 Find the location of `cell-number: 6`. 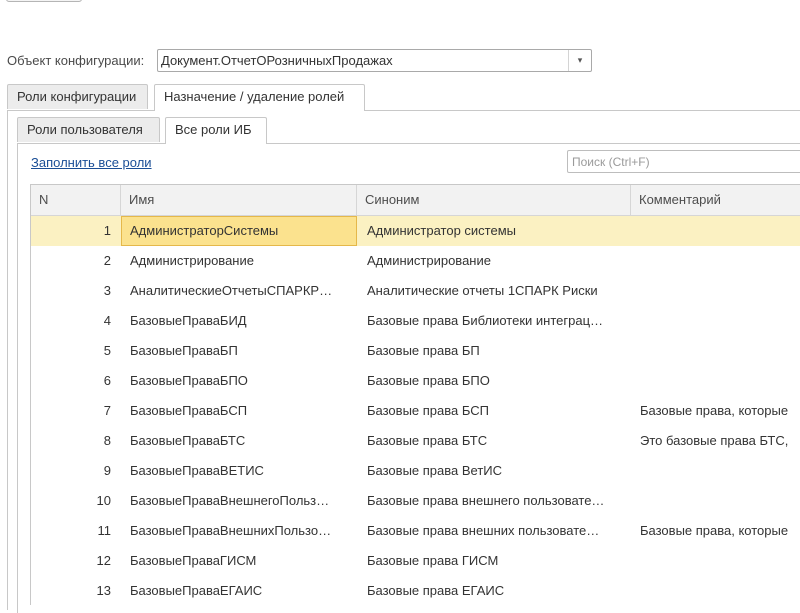

cell-number: 6 is located at coordinates (76, 381).